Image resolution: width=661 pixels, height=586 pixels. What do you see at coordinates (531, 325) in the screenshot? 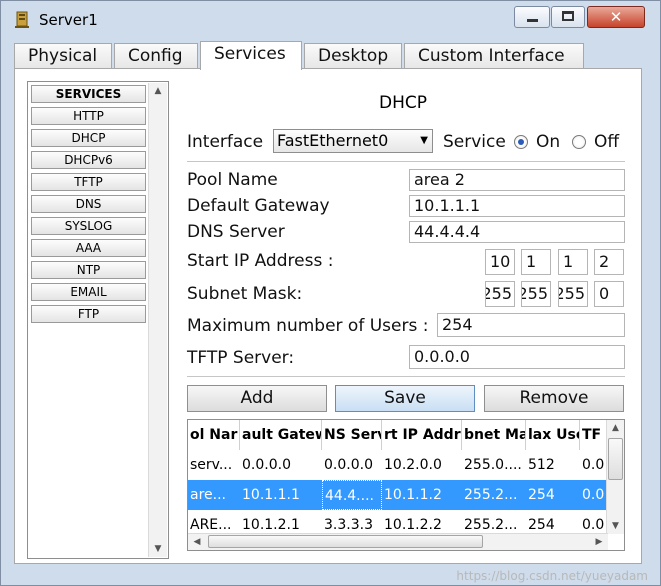
I see `max-users-input: 254` at bounding box center [531, 325].